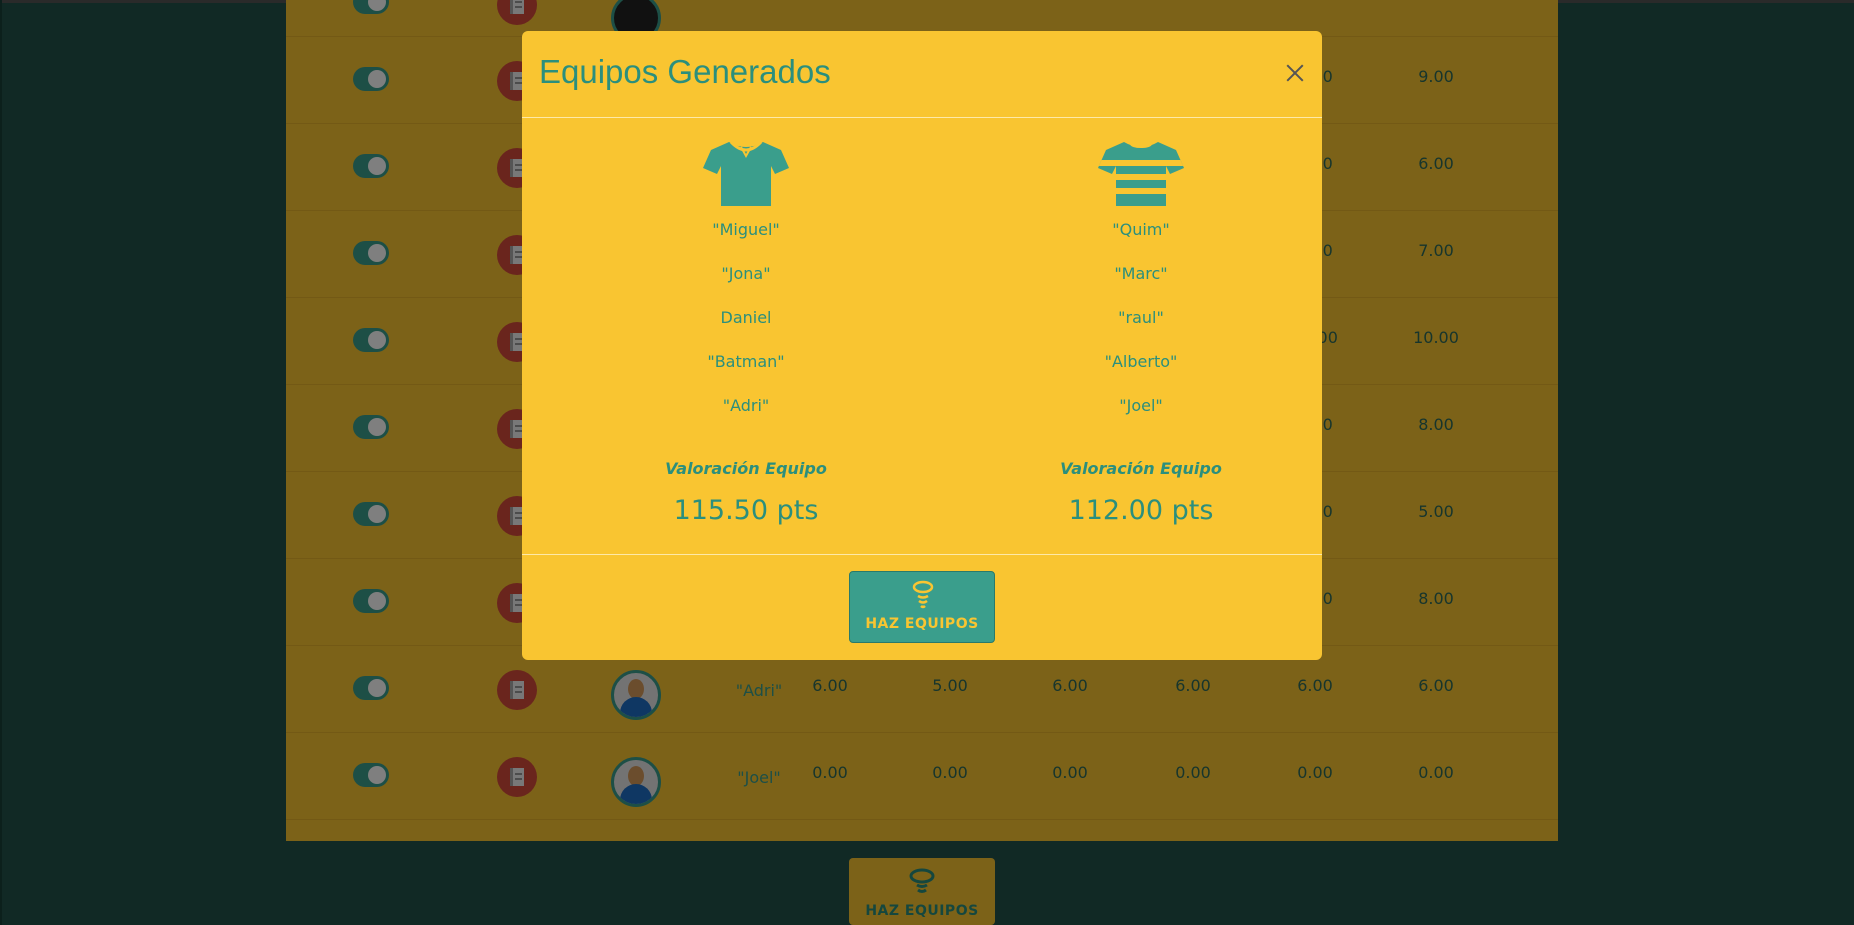 The height and width of the screenshot is (925, 1854). I want to click on team-2-player: "Alberto", so click(1141, 361).